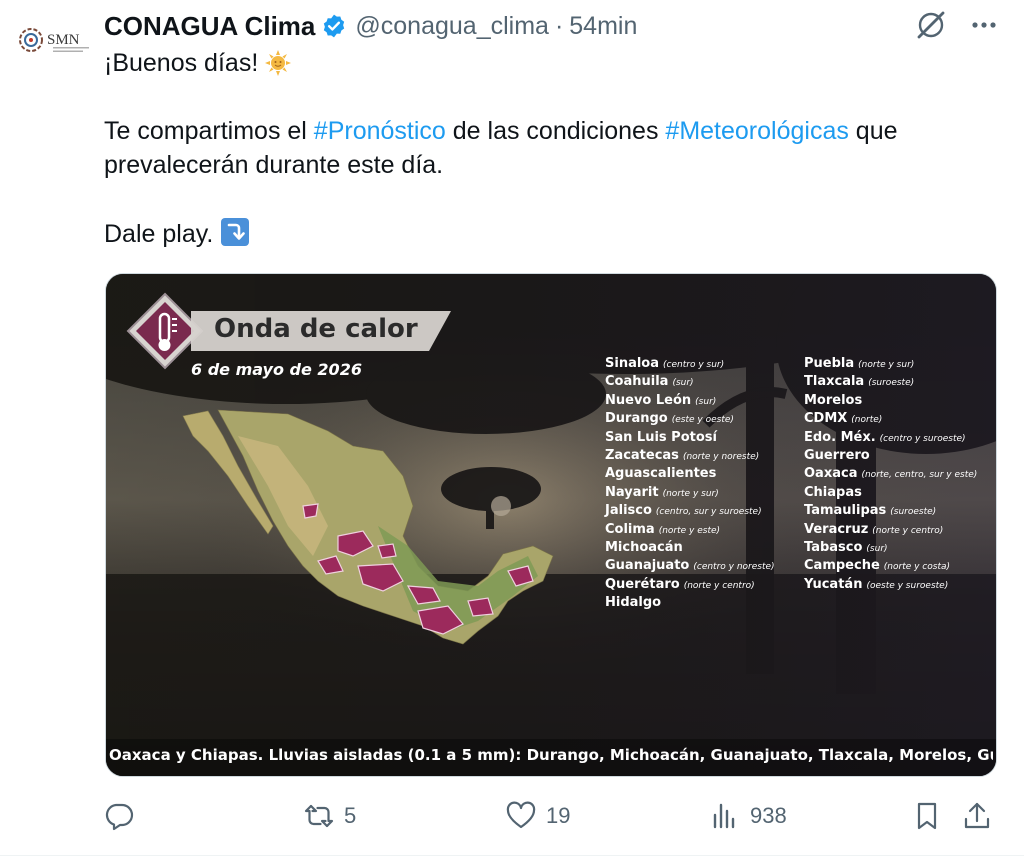 The width and height of the screenshot is (1024, 866). What do you see at coordinates (209, 26) in the screenshot?
I see `author-name: CONAGUA Clima` at bounding box center [209, 26].